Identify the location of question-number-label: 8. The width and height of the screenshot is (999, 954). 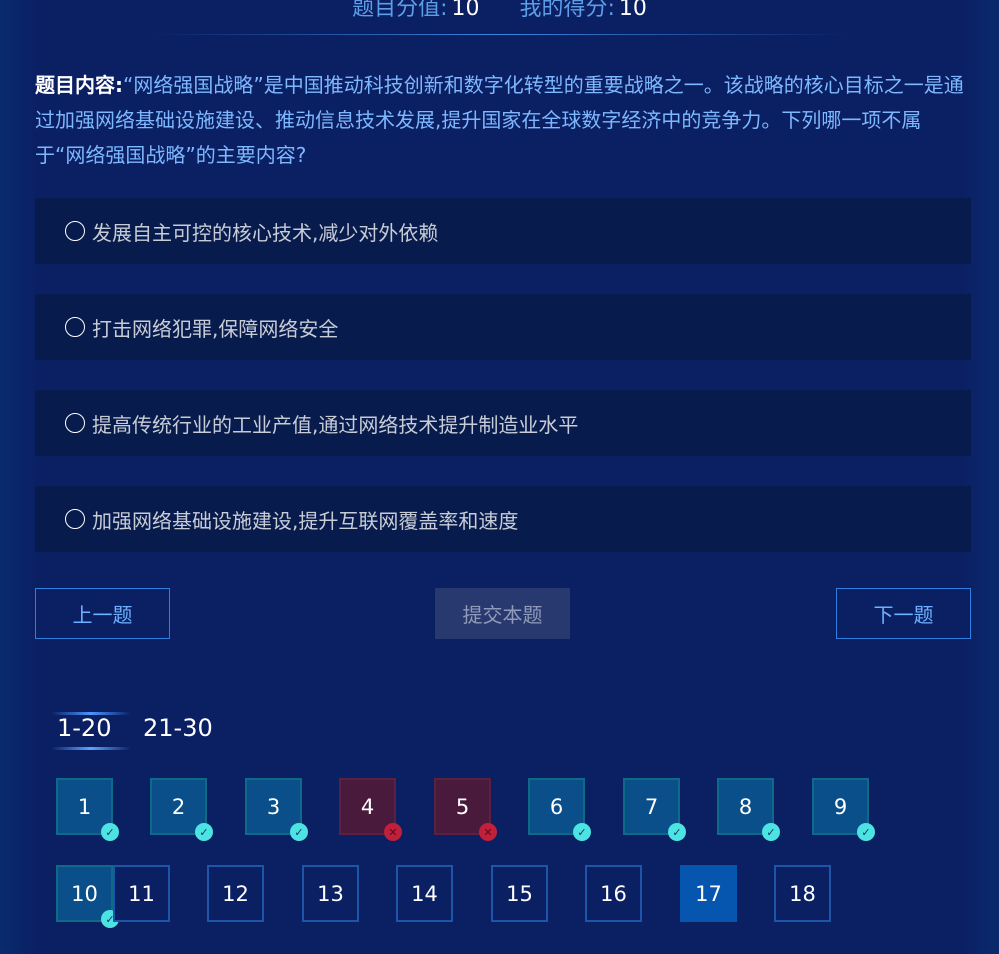
(745, 806).